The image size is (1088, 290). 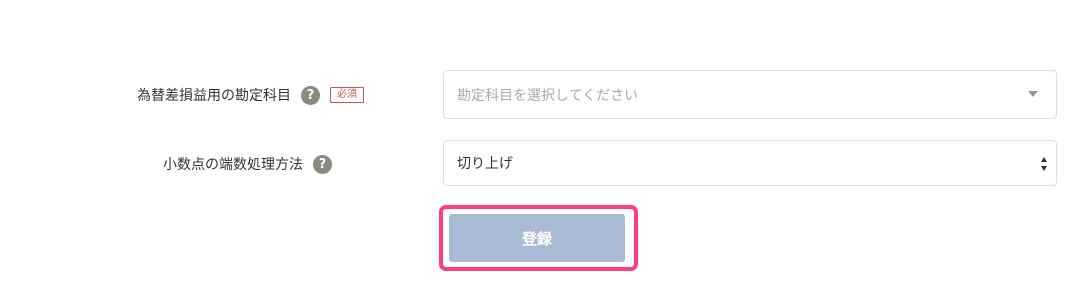 I want to click on caret-down-icon, so click(x=1033, y=94).